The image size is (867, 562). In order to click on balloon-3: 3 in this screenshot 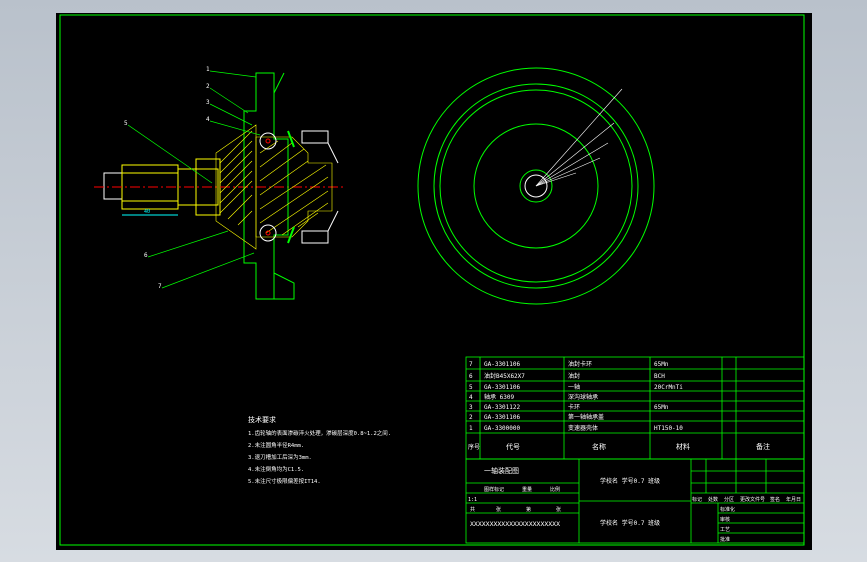, I will do `click(208, 102)`.